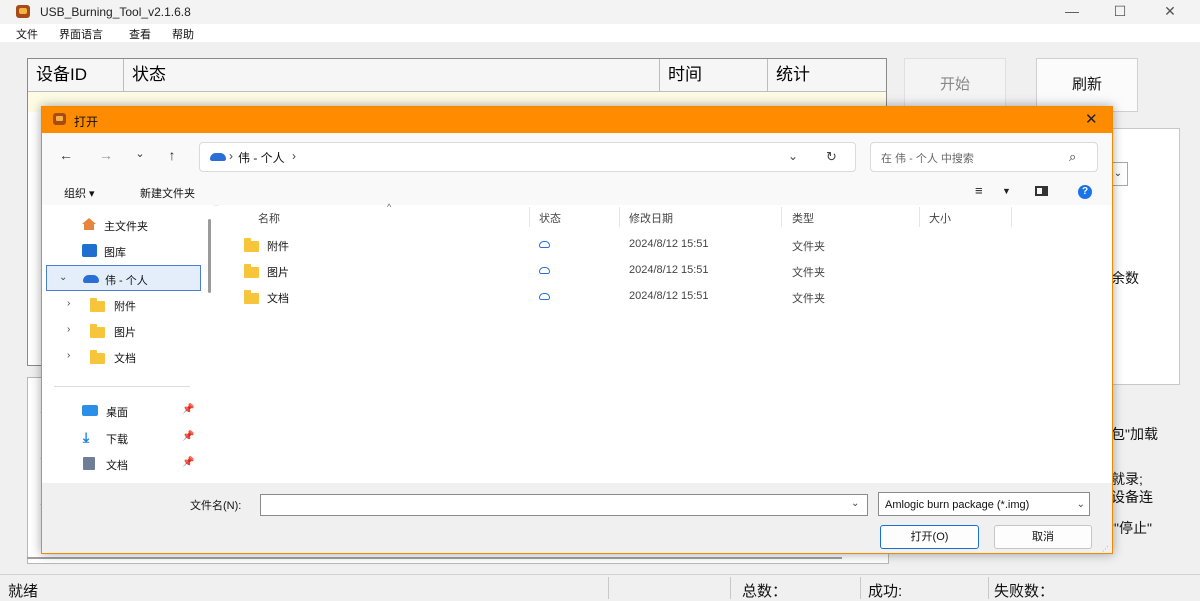  I want to click on status-fail: 失败数：, so click(1024, 591).